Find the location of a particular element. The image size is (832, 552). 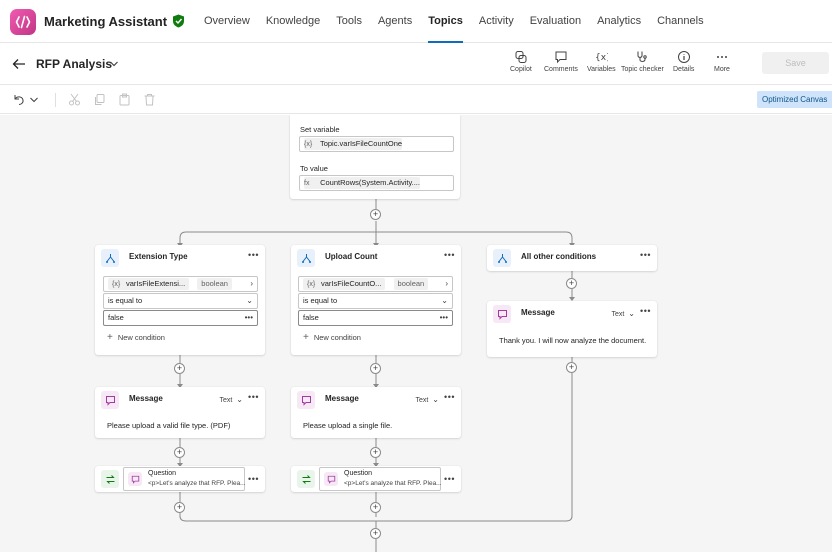

new-condition-label: New condition is located at coordinates (141, 337).